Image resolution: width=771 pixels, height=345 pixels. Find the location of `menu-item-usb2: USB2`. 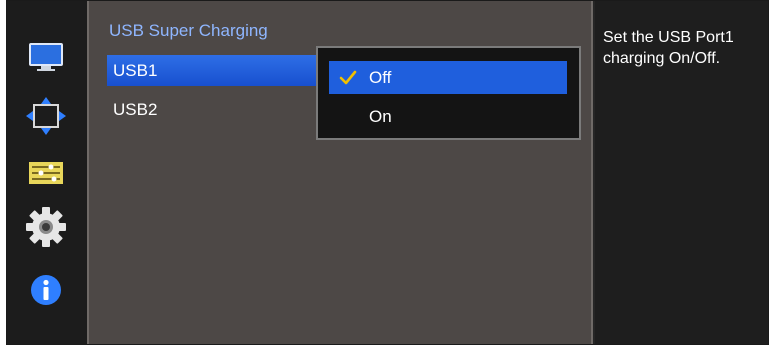

menu-item-usb2: USB2 is located at coordinates (212, 109).